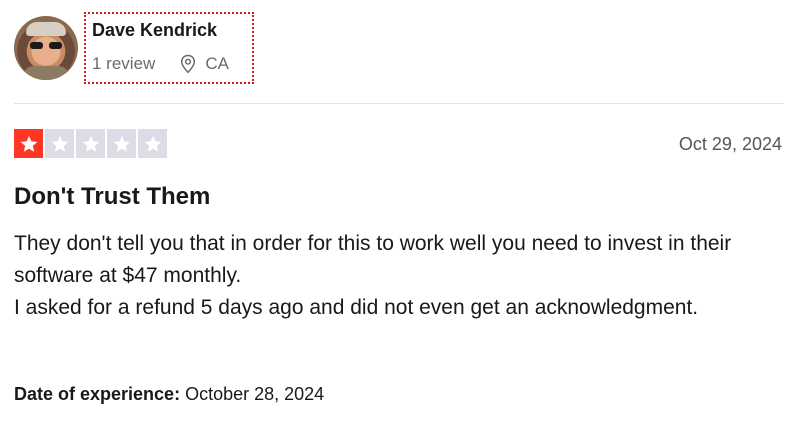 The width and height of the screenshot is (800, 427). Describe the element at coordinates (124, 63) in the screenshot. I see `review-count: 1 review` at that location.